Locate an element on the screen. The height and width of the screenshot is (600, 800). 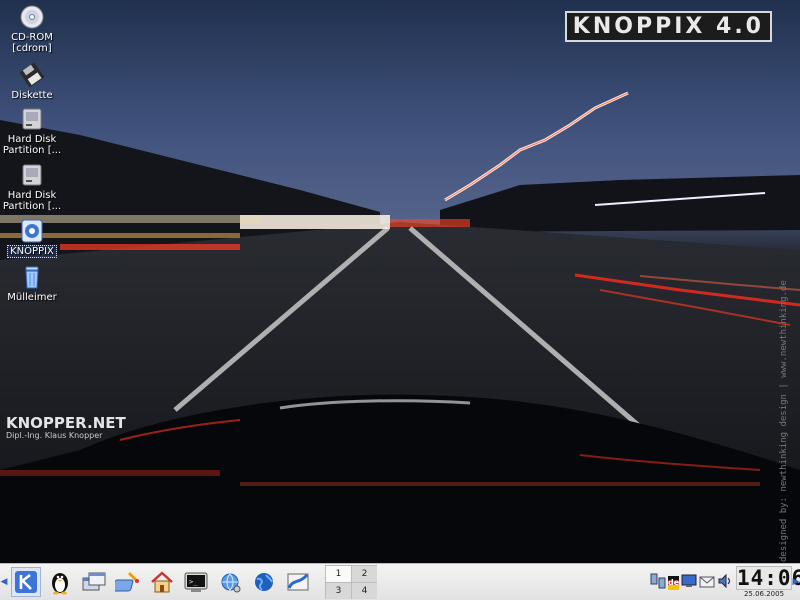
kcontrol-button is located at coordinates (128, 582).